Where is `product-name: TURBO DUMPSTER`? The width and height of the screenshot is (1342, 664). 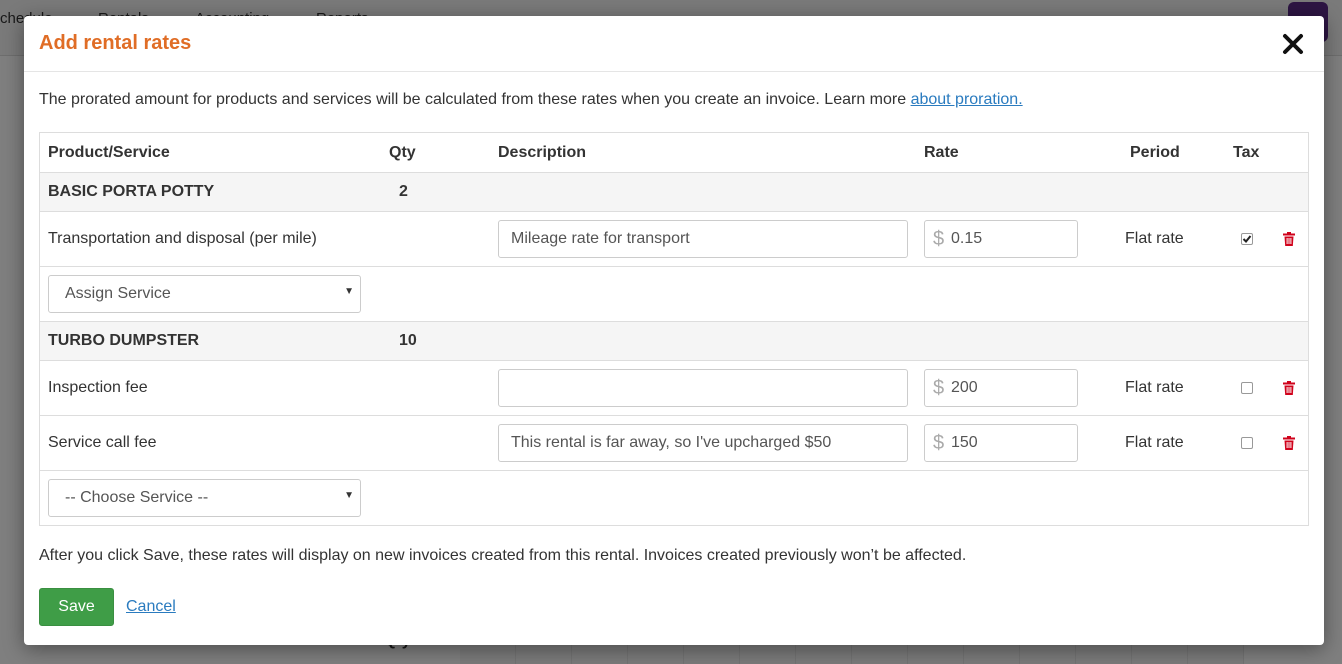
product-name: TURBO DUMPSTER is located at coordinates (124, 340).